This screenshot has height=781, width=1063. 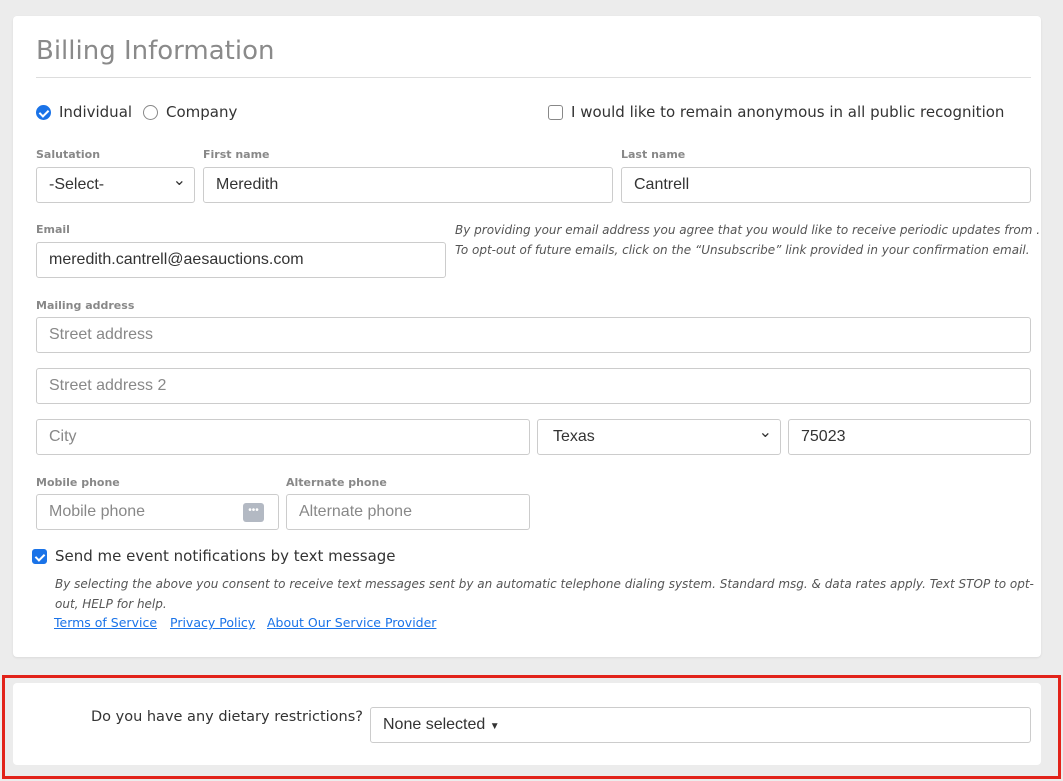 What do you see at coordinates (176, 259) in the screenshot?
I see `email-value: meredith.cantrell@aesauctions.com` at bounding box center [176, 259].